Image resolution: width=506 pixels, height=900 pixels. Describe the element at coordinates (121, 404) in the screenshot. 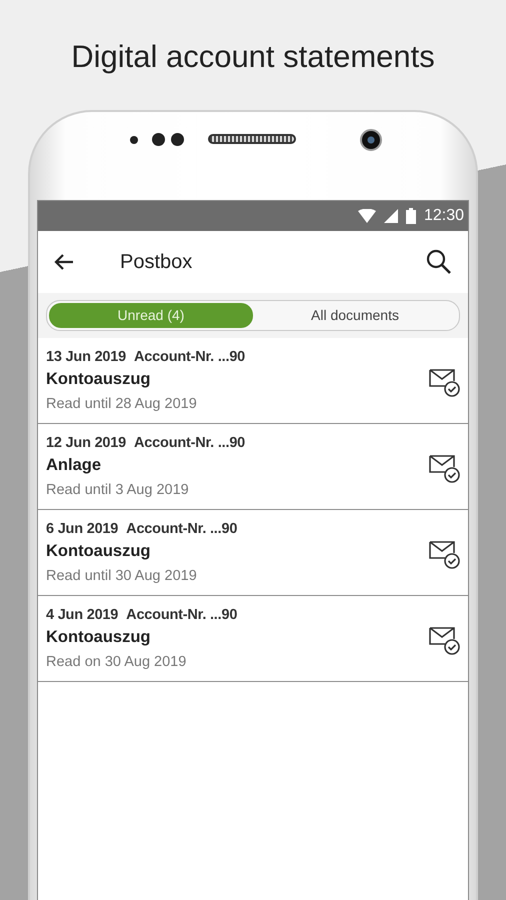

I see `read-status: Read until 28 Aug 2019` at that location.